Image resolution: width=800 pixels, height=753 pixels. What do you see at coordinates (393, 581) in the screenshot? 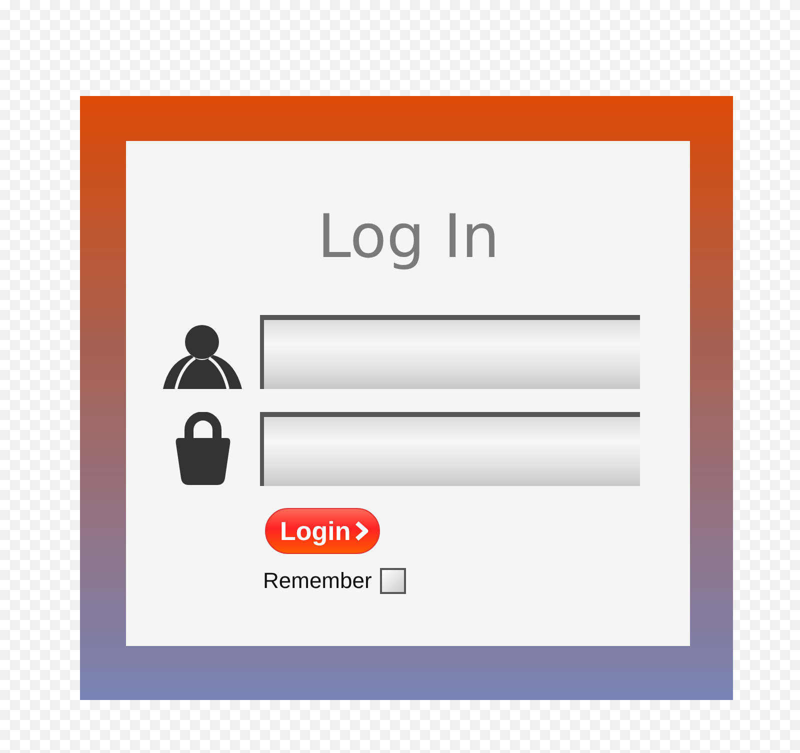
I see `remember-checkbox` at bounding box center [393, 581].